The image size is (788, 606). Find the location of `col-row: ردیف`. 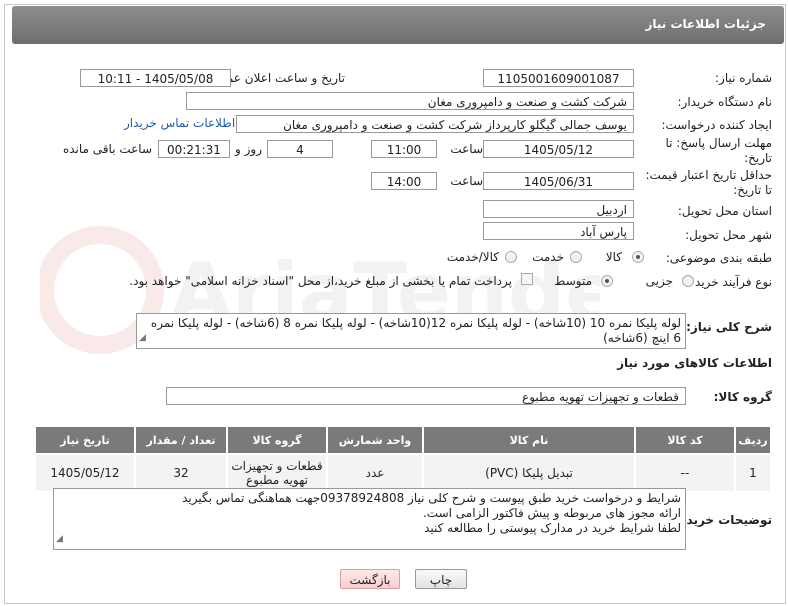

col-row: ردیف is located at coordinates (753, 440).